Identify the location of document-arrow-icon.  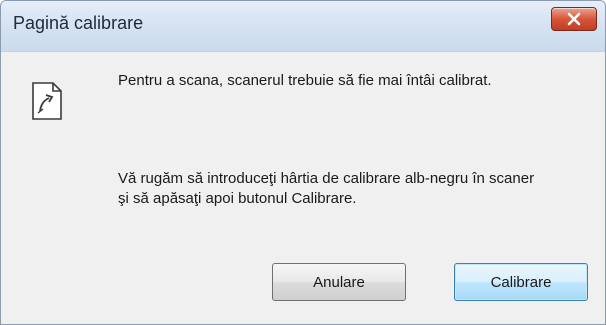
(47, 101).